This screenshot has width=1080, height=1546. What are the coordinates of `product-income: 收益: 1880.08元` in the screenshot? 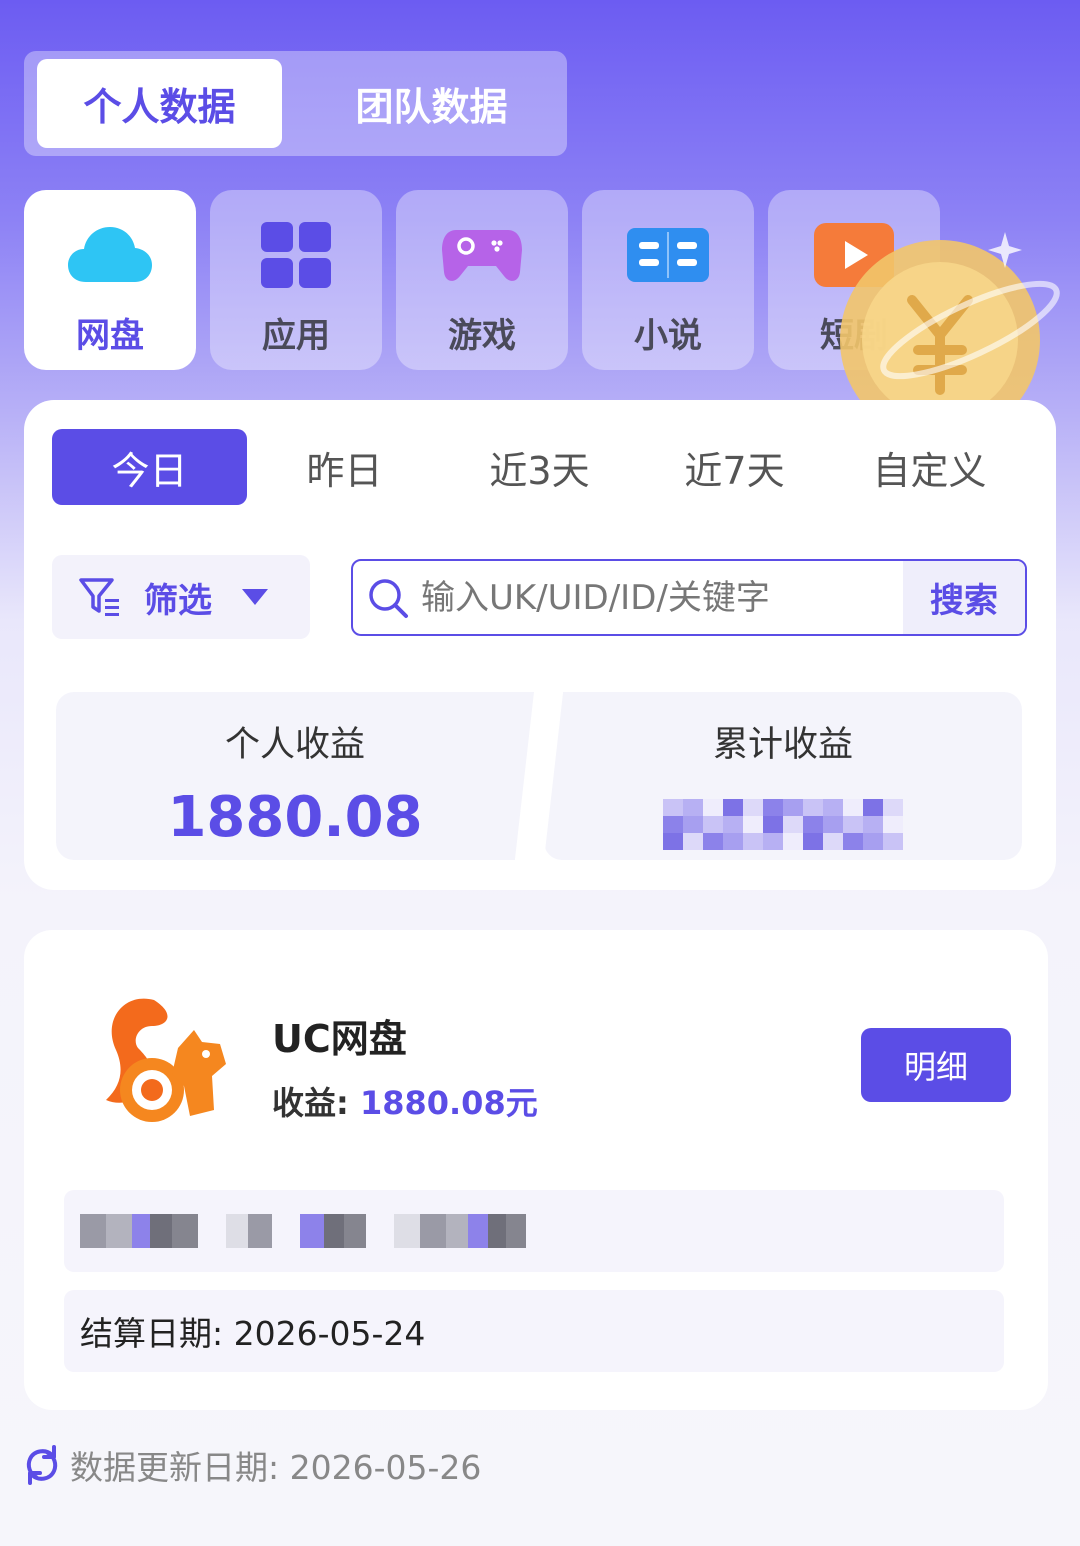 It's located at (405, 1101).